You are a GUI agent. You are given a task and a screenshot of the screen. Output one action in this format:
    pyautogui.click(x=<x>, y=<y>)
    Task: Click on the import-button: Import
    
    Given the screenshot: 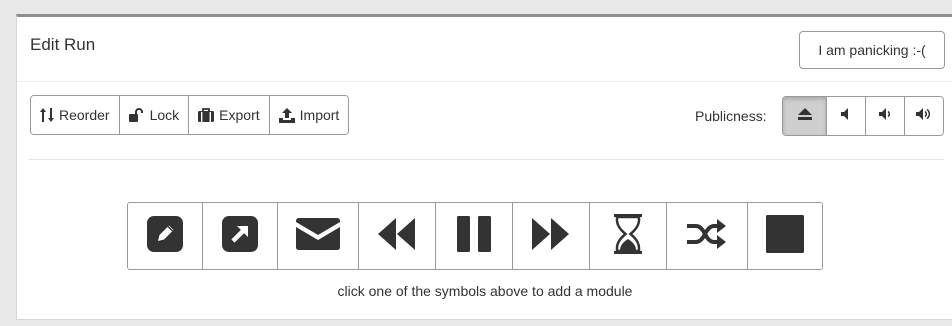 What is the action you would take?
    pyautogui.click(x=308, y=115)
    